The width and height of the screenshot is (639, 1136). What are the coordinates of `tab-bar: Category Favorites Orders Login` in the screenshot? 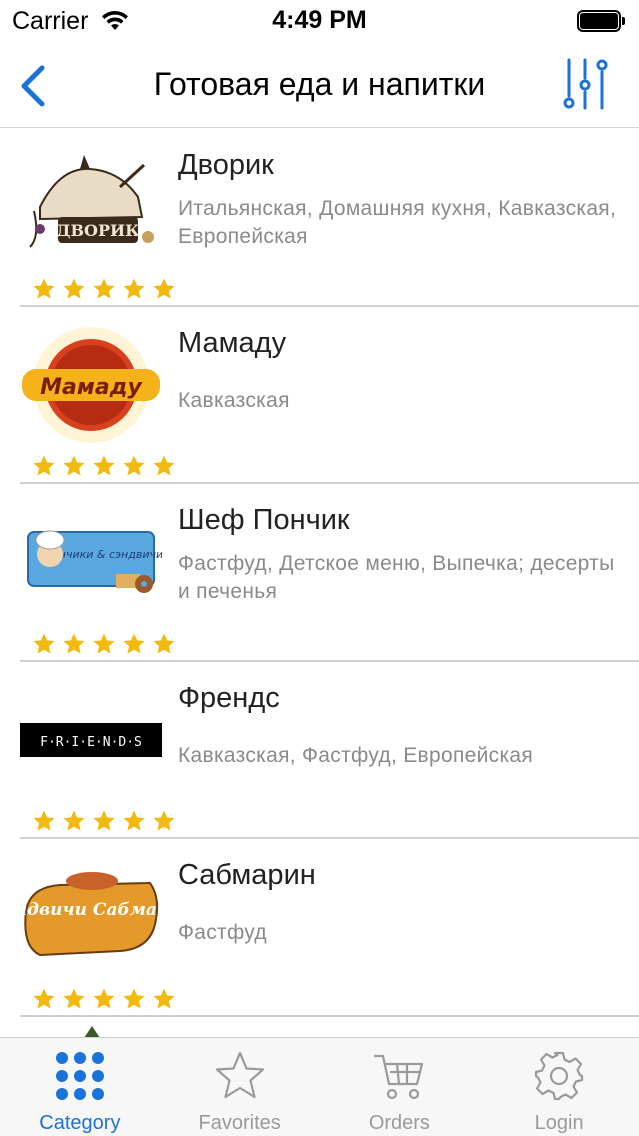 It's located at (319, 1086).